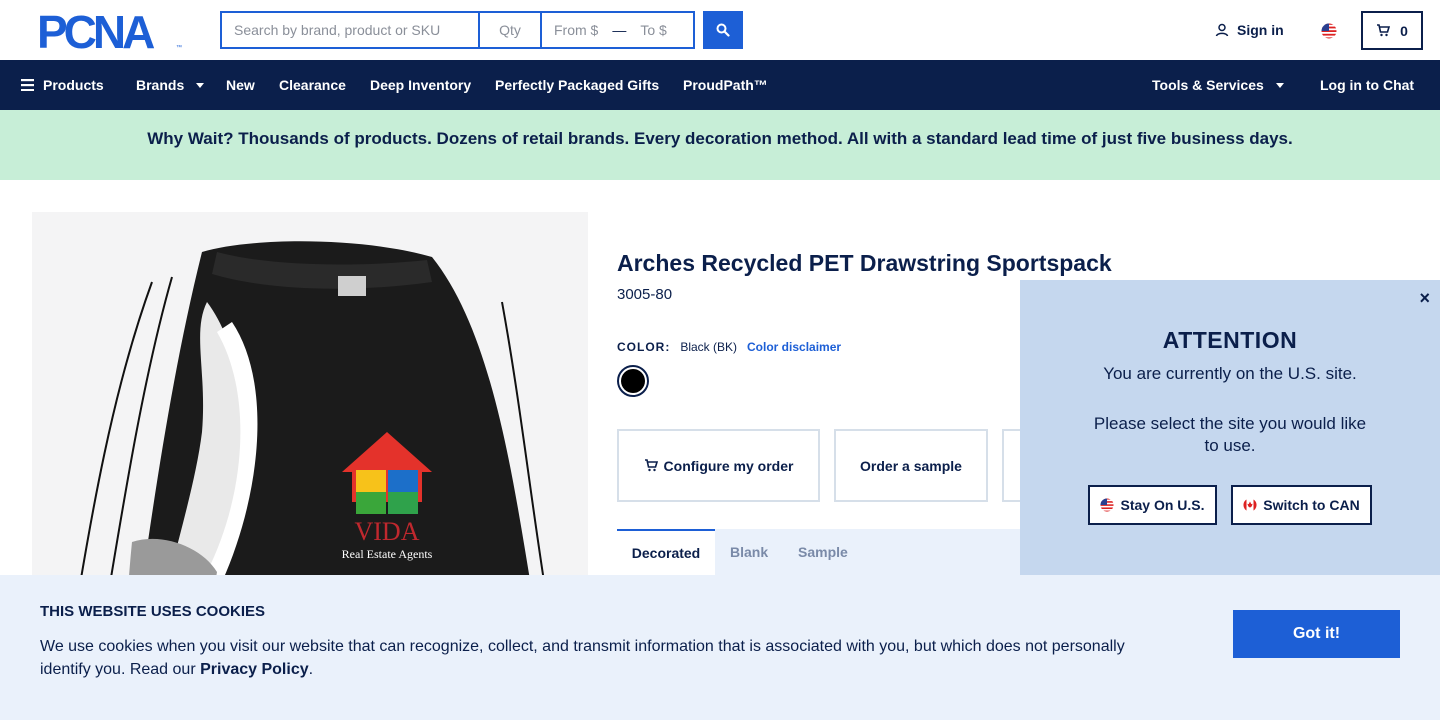  I want to click on price-from-input: From $, so click(576, 30).